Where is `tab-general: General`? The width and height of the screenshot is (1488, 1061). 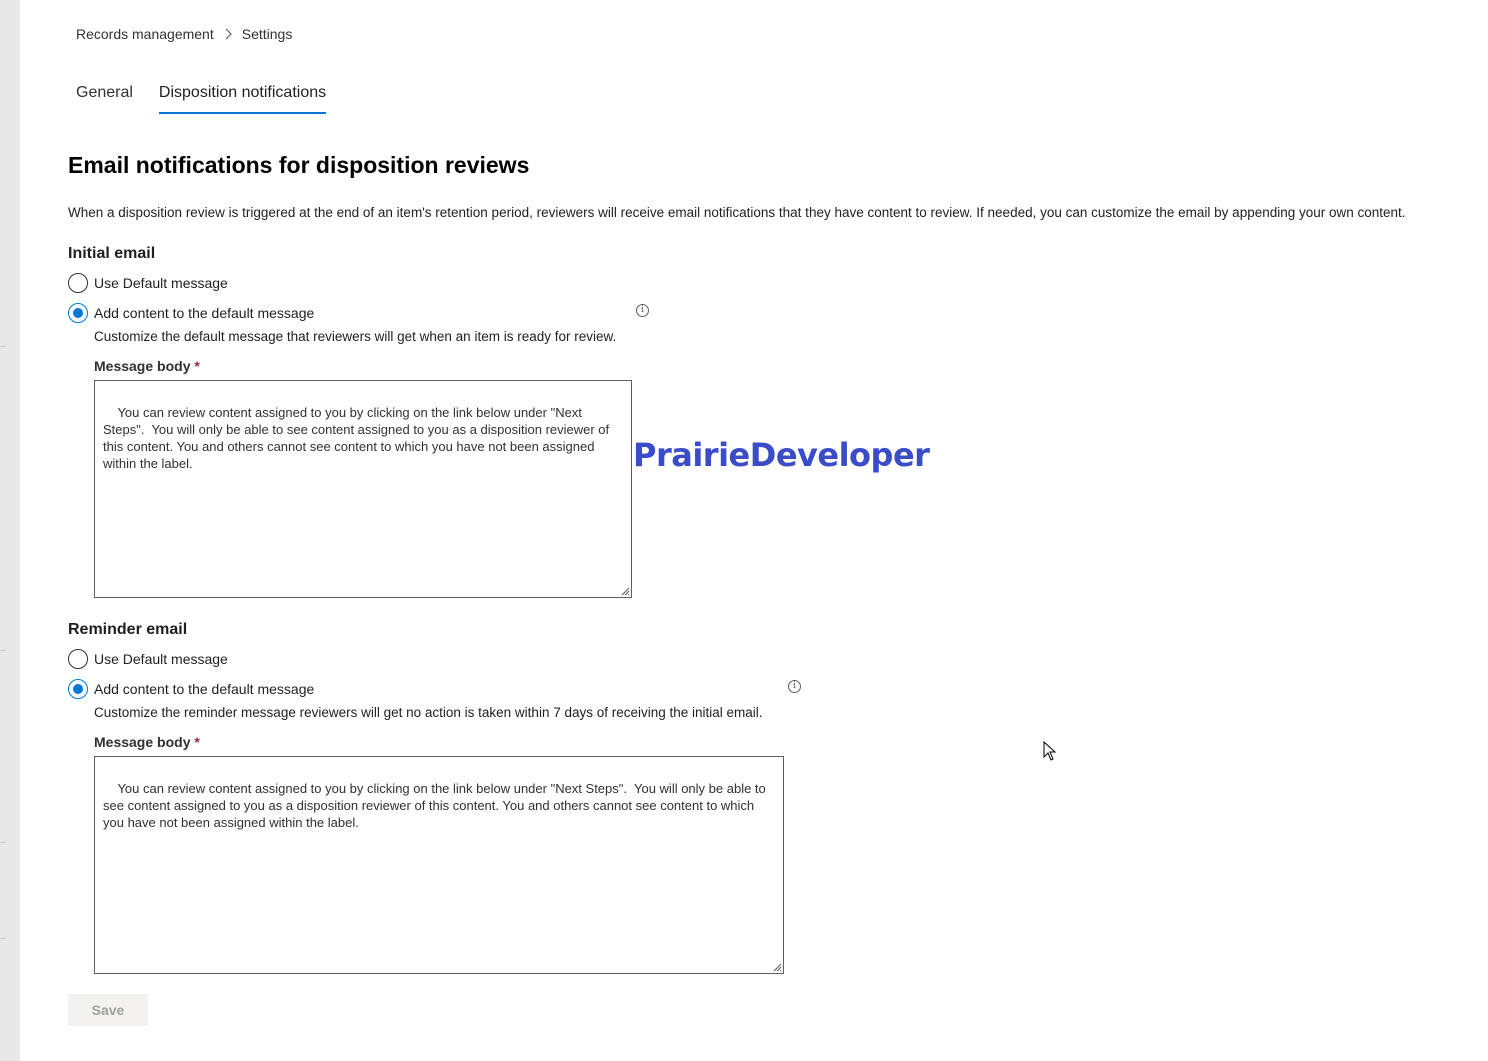 tab-general: General is located at coordinates (104, 99).